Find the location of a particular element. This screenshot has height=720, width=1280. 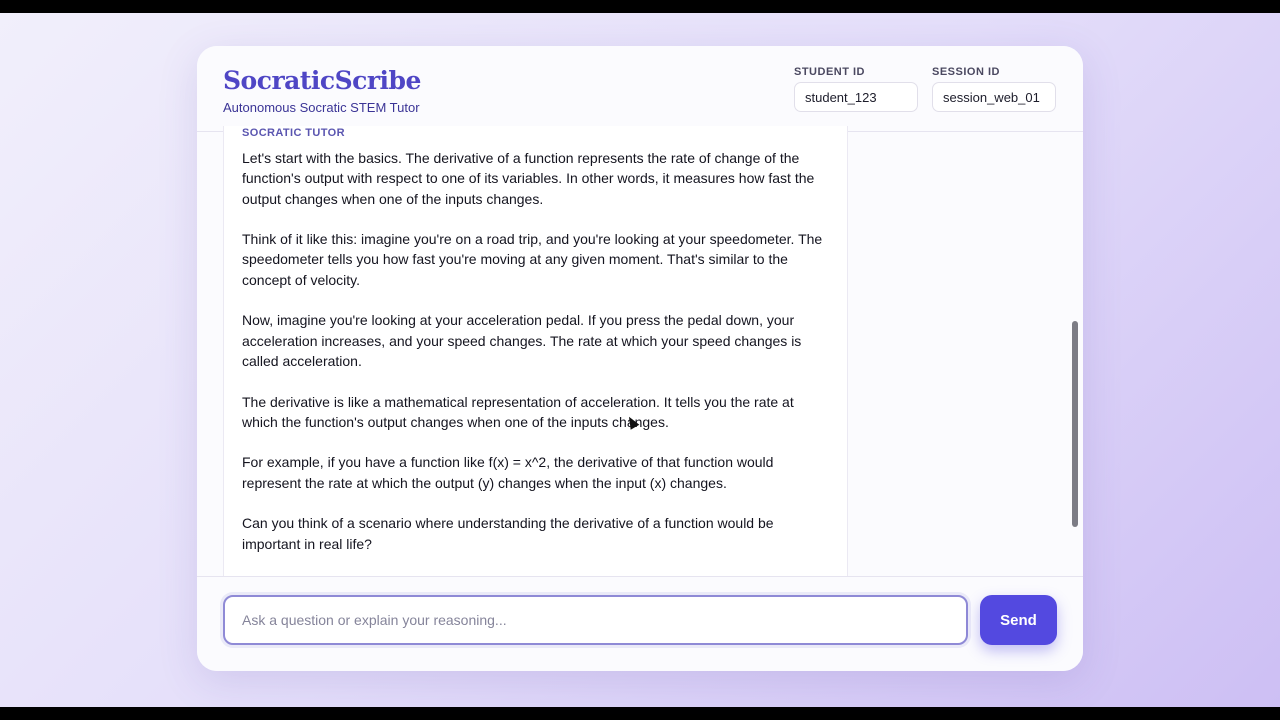

app-title: SocraticScribe is located at coordinates (322, 80).